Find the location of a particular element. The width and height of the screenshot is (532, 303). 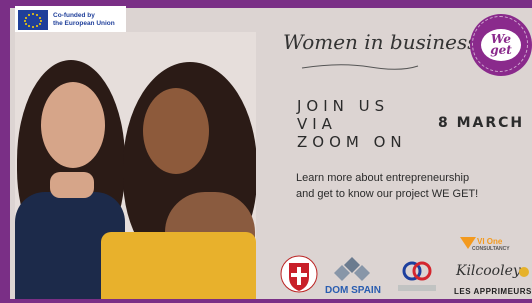

dom-spain-icon is located at coordinates (352, 269).